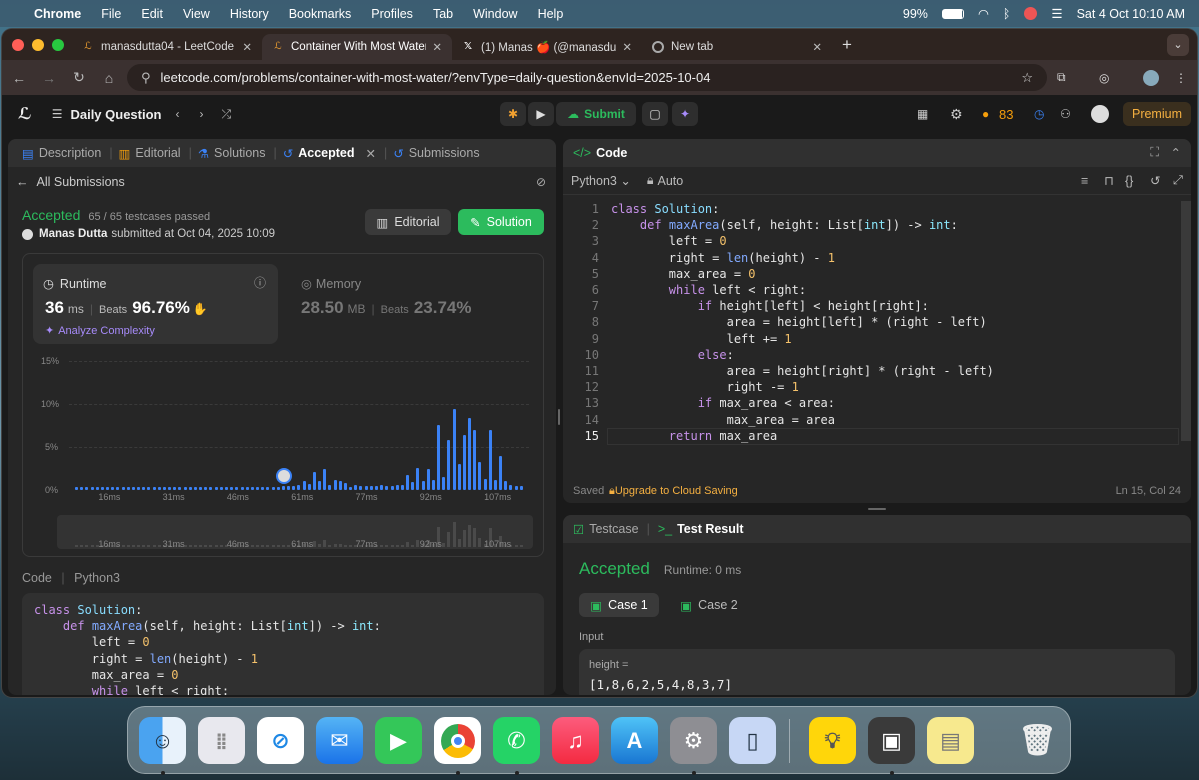  What do you see at coordinates (922, 114) in the screenshot?
I see `layout-icon: ▦` at bounding box center [922, 114].